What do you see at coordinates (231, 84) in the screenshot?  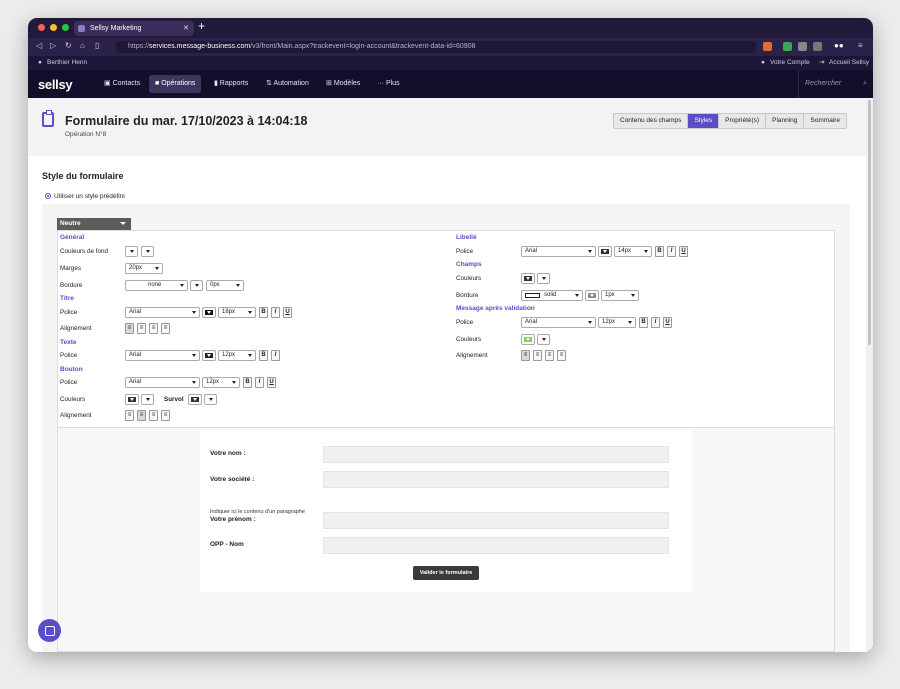 I see `nav-rapports: ▮ Rapports` at bounding box center [231, 84].